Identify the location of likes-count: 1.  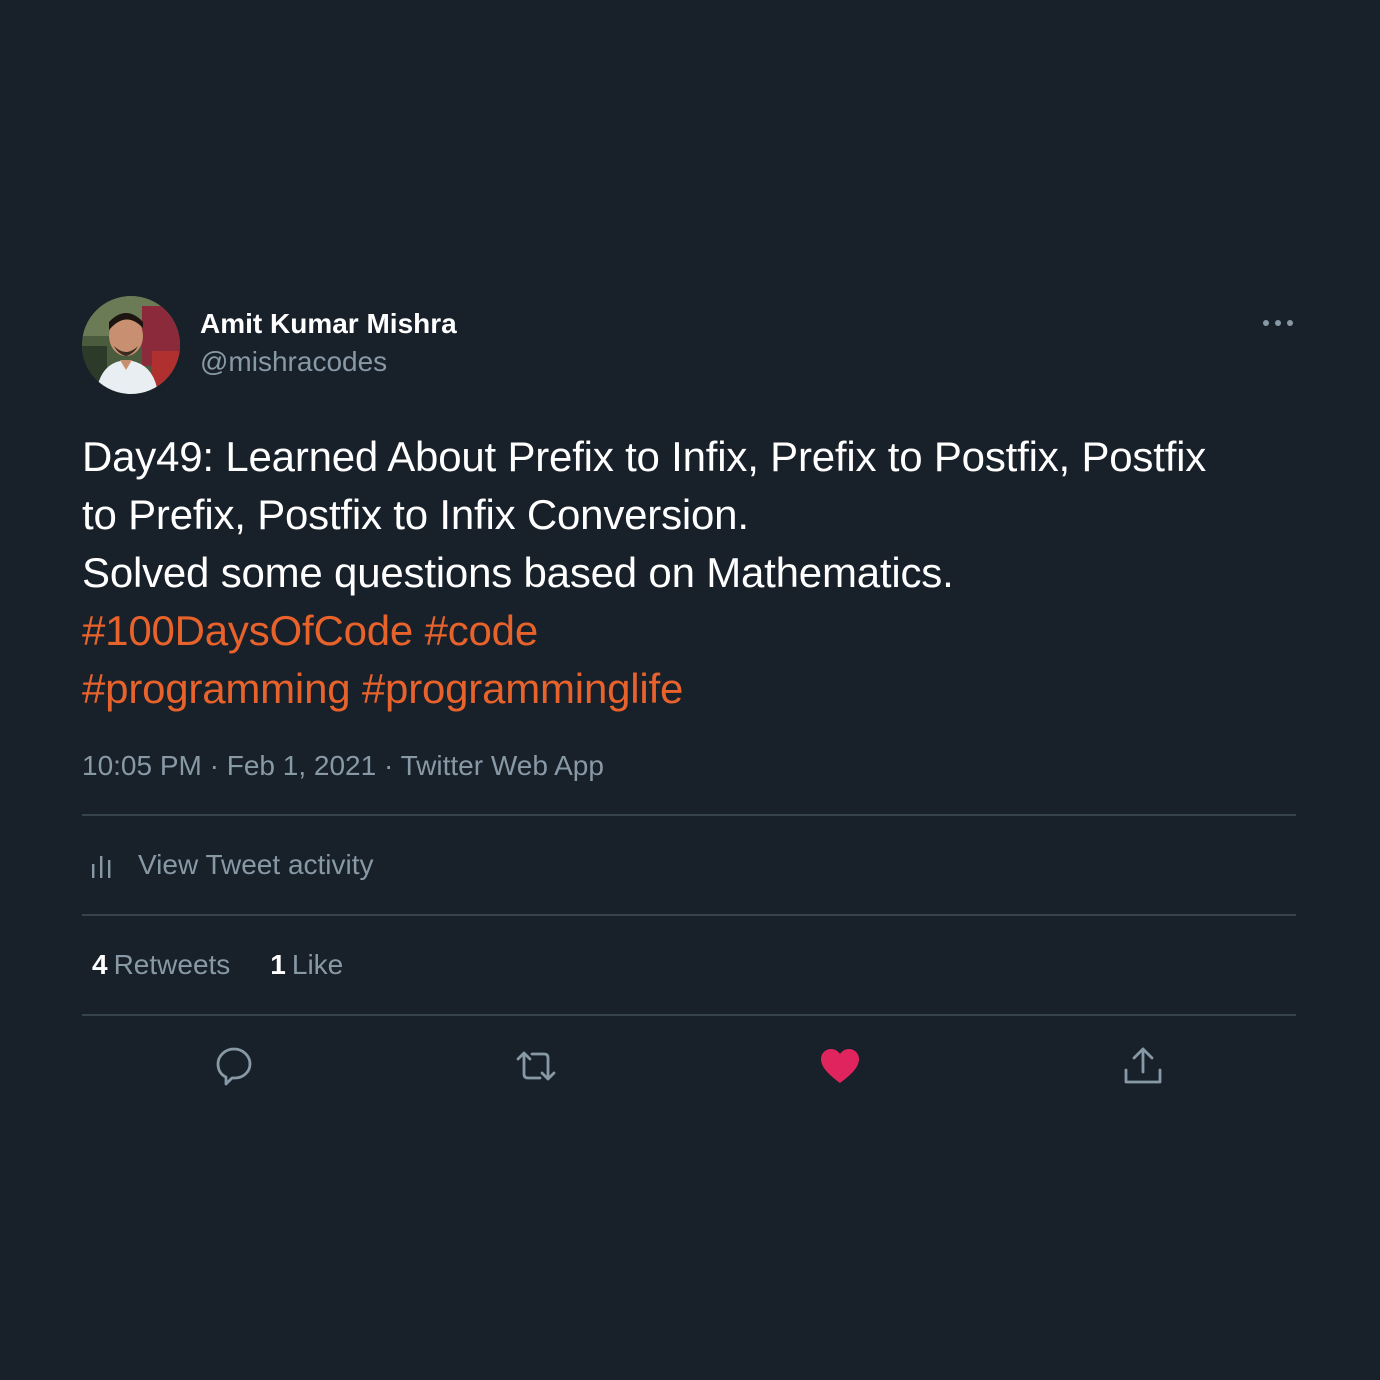
(278, 964).